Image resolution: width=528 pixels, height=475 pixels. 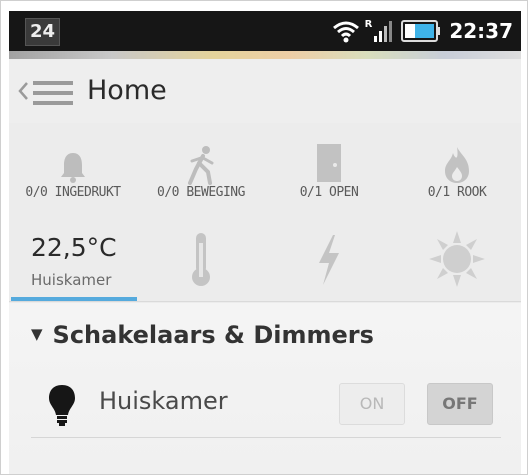 I want to click on on-button: ON, so click(x=372, y=404).